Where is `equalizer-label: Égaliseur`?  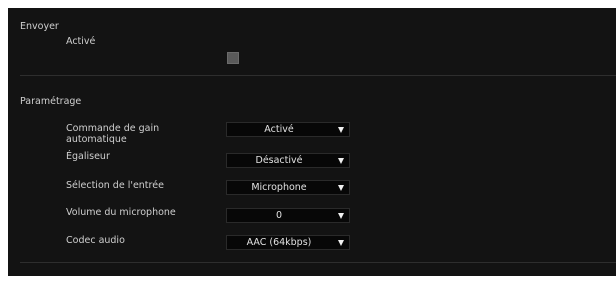
equalizer-label: Égaliseur is located at coordinates (88, 156).